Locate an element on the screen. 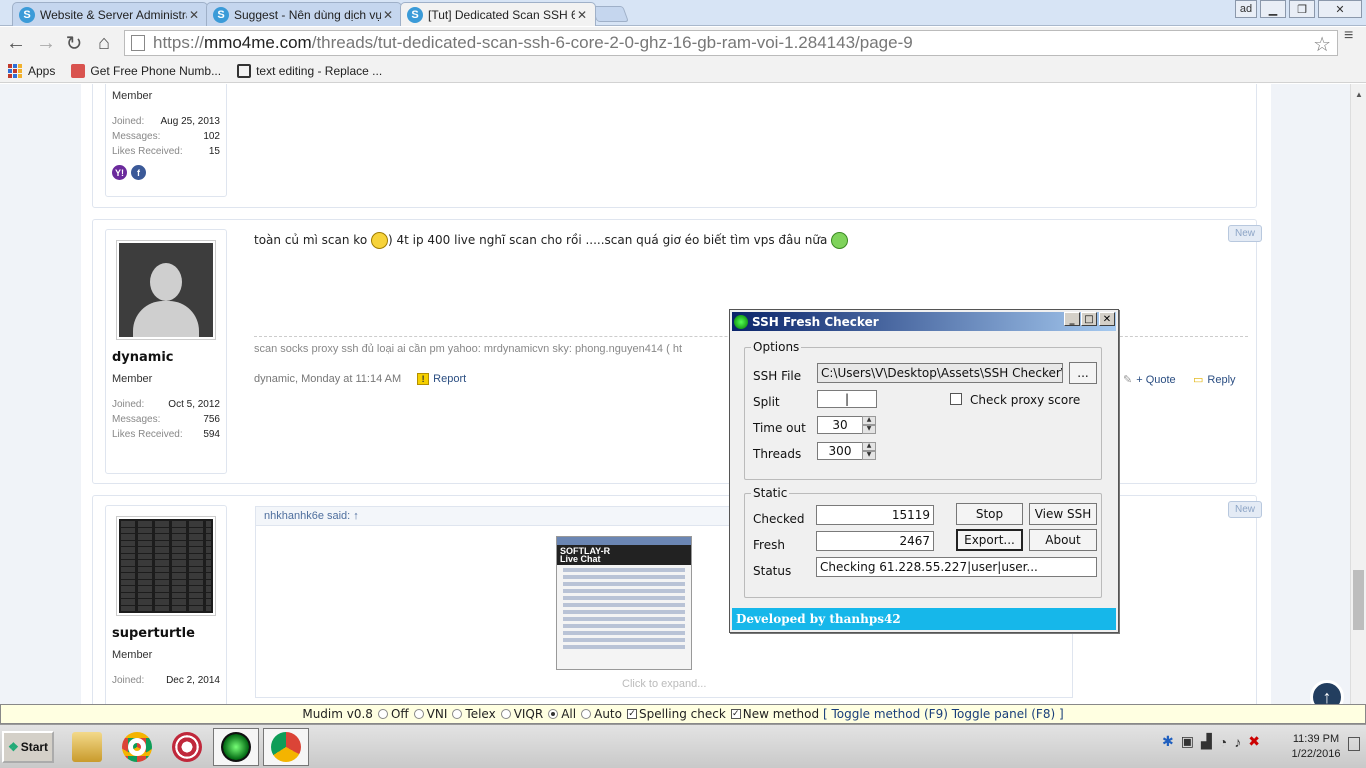 The height and width of the screenshot is (768, 1366). checkbox-label: Spelling check is located at coordinates (682, 714).